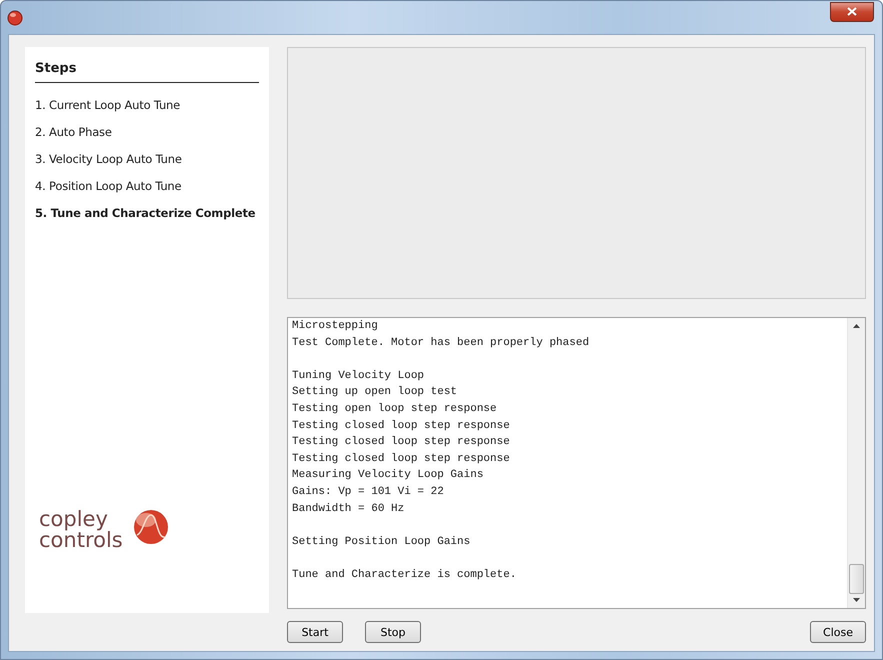  Describe the element at coordinates (368, 492) in the screenshot. I see `log-line: Gains: Vp = 101 Vi = 22` at that location.